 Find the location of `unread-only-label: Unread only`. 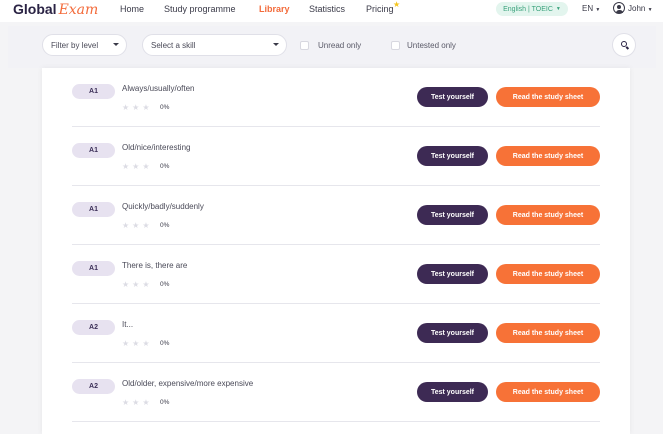

unread-only-label: Unread only is located at coordinates (340, 45).